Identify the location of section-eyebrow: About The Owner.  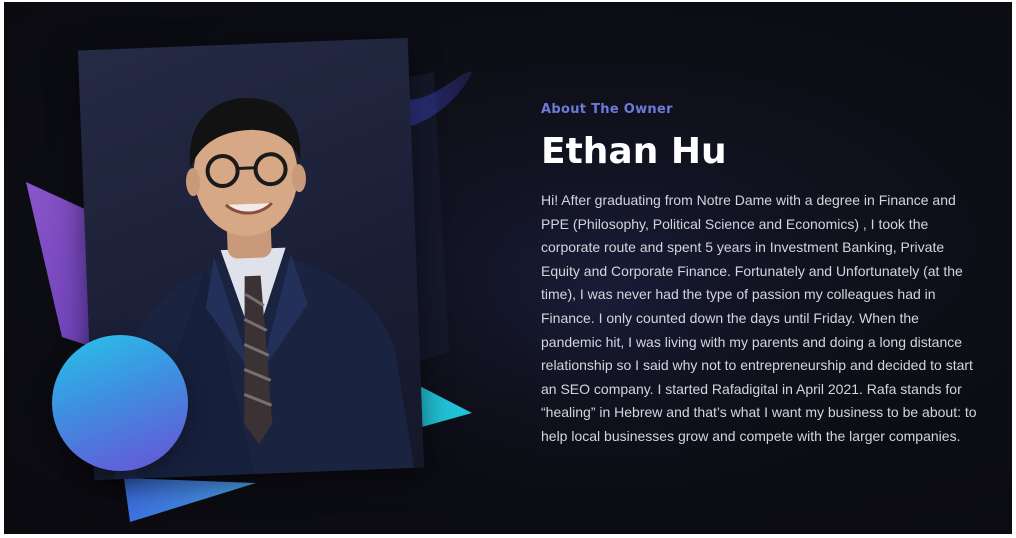
(607, 109).